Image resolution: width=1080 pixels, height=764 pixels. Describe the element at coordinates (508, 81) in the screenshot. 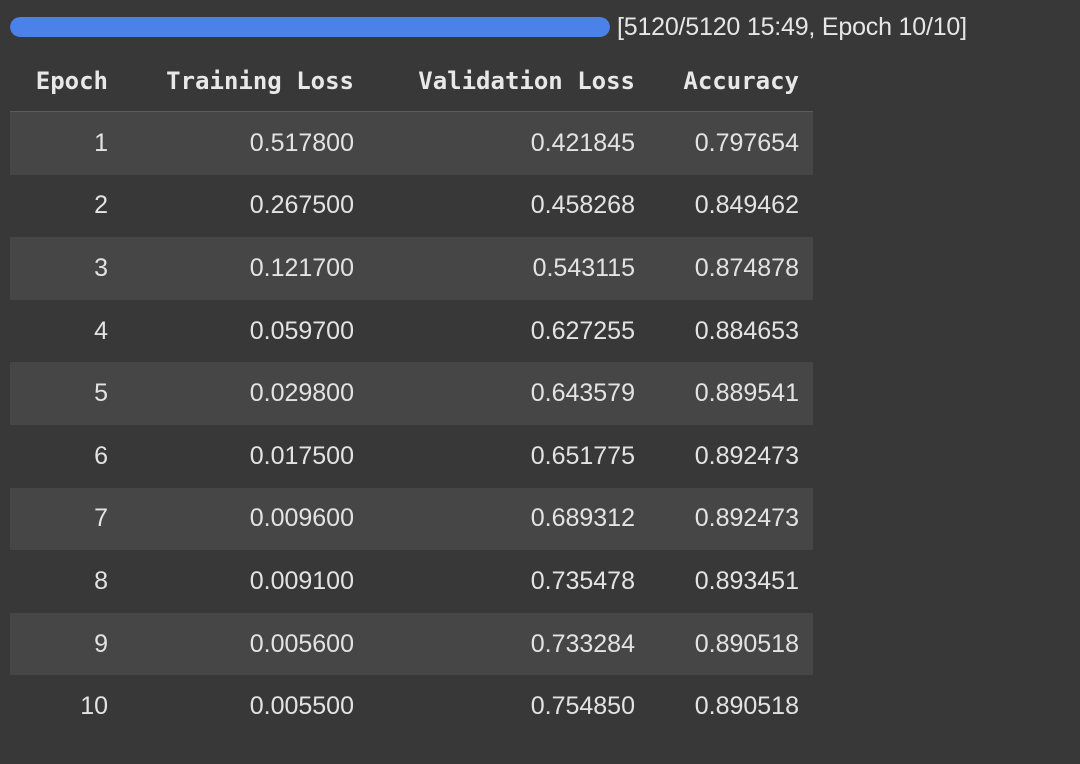

I see `column-header-validation-loss: Validation Loss` at that location.